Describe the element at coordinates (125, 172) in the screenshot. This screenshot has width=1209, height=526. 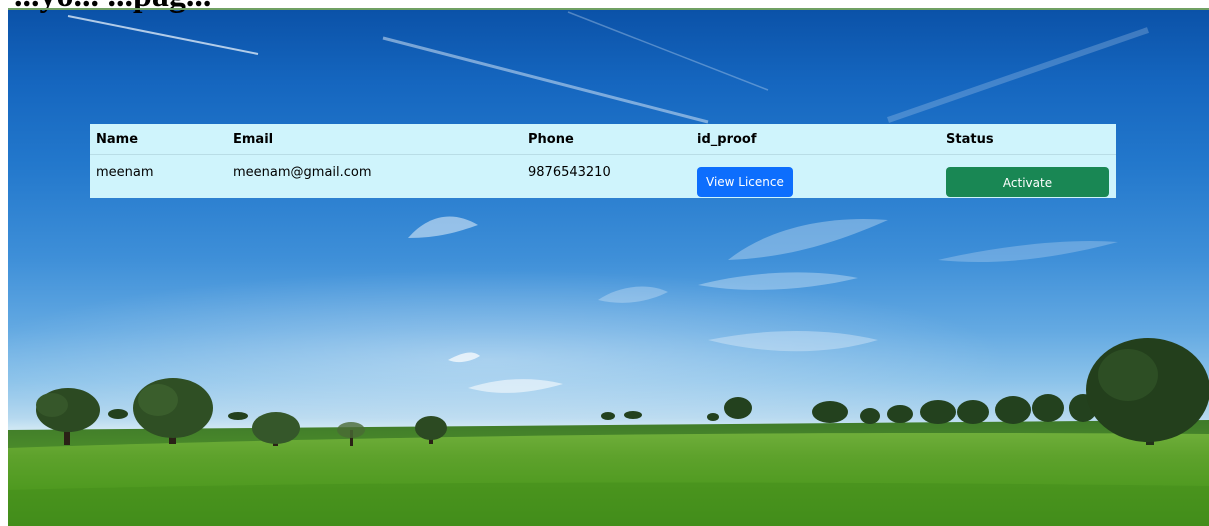
I see `cell-name: meenam` at that location.